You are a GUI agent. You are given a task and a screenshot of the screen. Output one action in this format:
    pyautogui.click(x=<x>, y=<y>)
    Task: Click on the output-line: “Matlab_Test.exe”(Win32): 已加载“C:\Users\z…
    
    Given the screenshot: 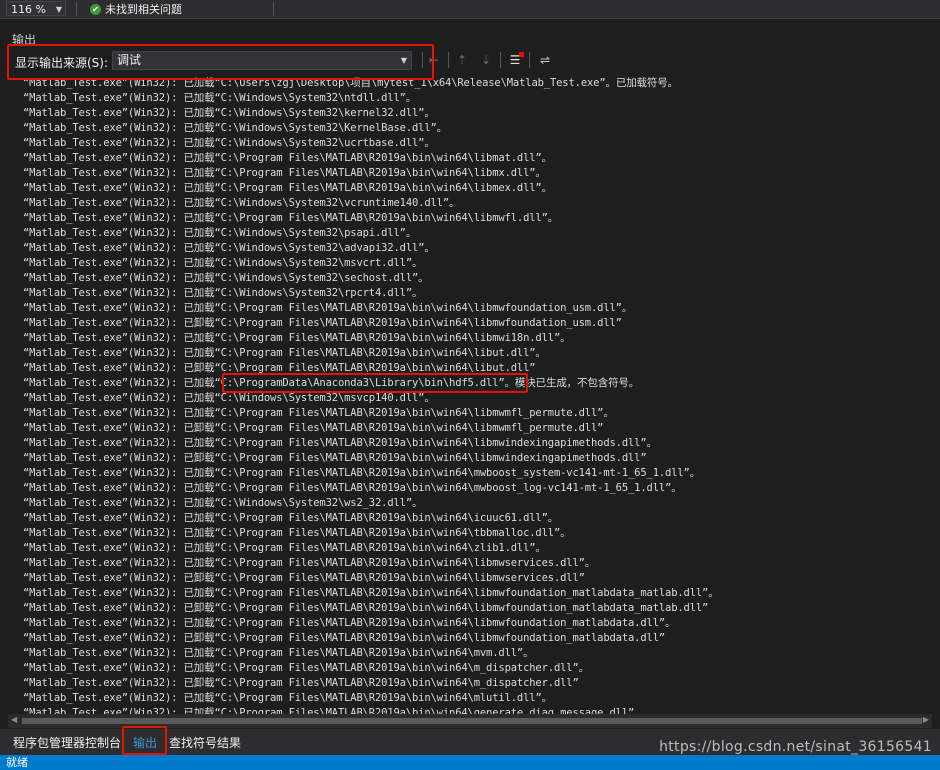 What is the action you would take?
    pyautogui.click(x=350, y=83)
    